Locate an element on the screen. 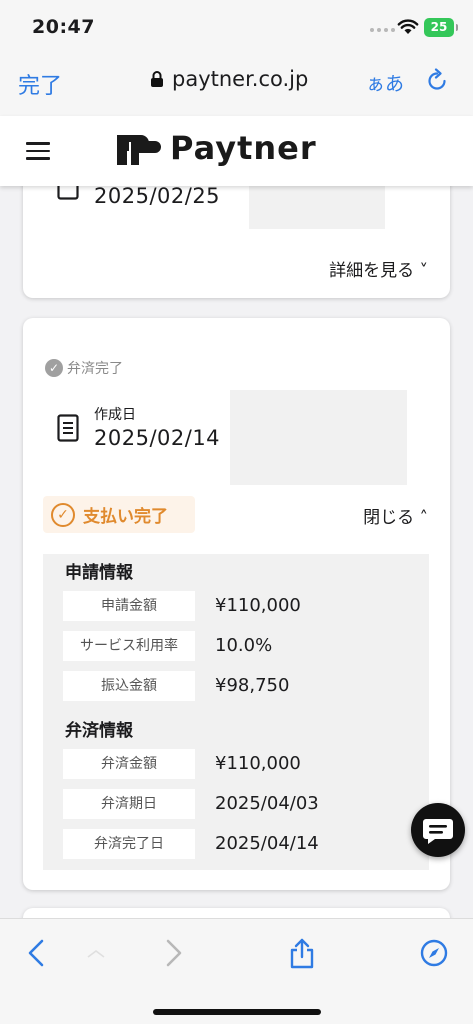  url-text: paytner.co.jp is located at coordinates (240, 79).